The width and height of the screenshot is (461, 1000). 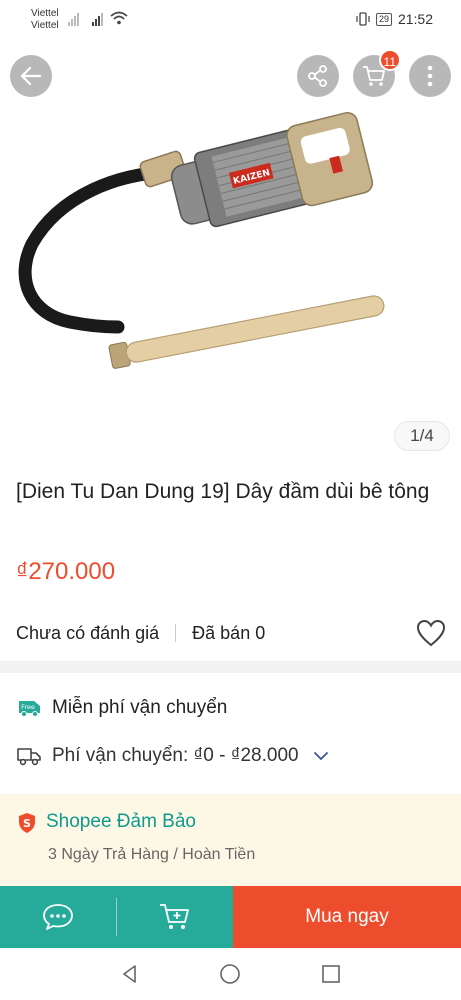 What do you see at coordinates (389, 60) in the screenshot?
I see `cart-count-badge: 11` at bounding box center [389, 60].